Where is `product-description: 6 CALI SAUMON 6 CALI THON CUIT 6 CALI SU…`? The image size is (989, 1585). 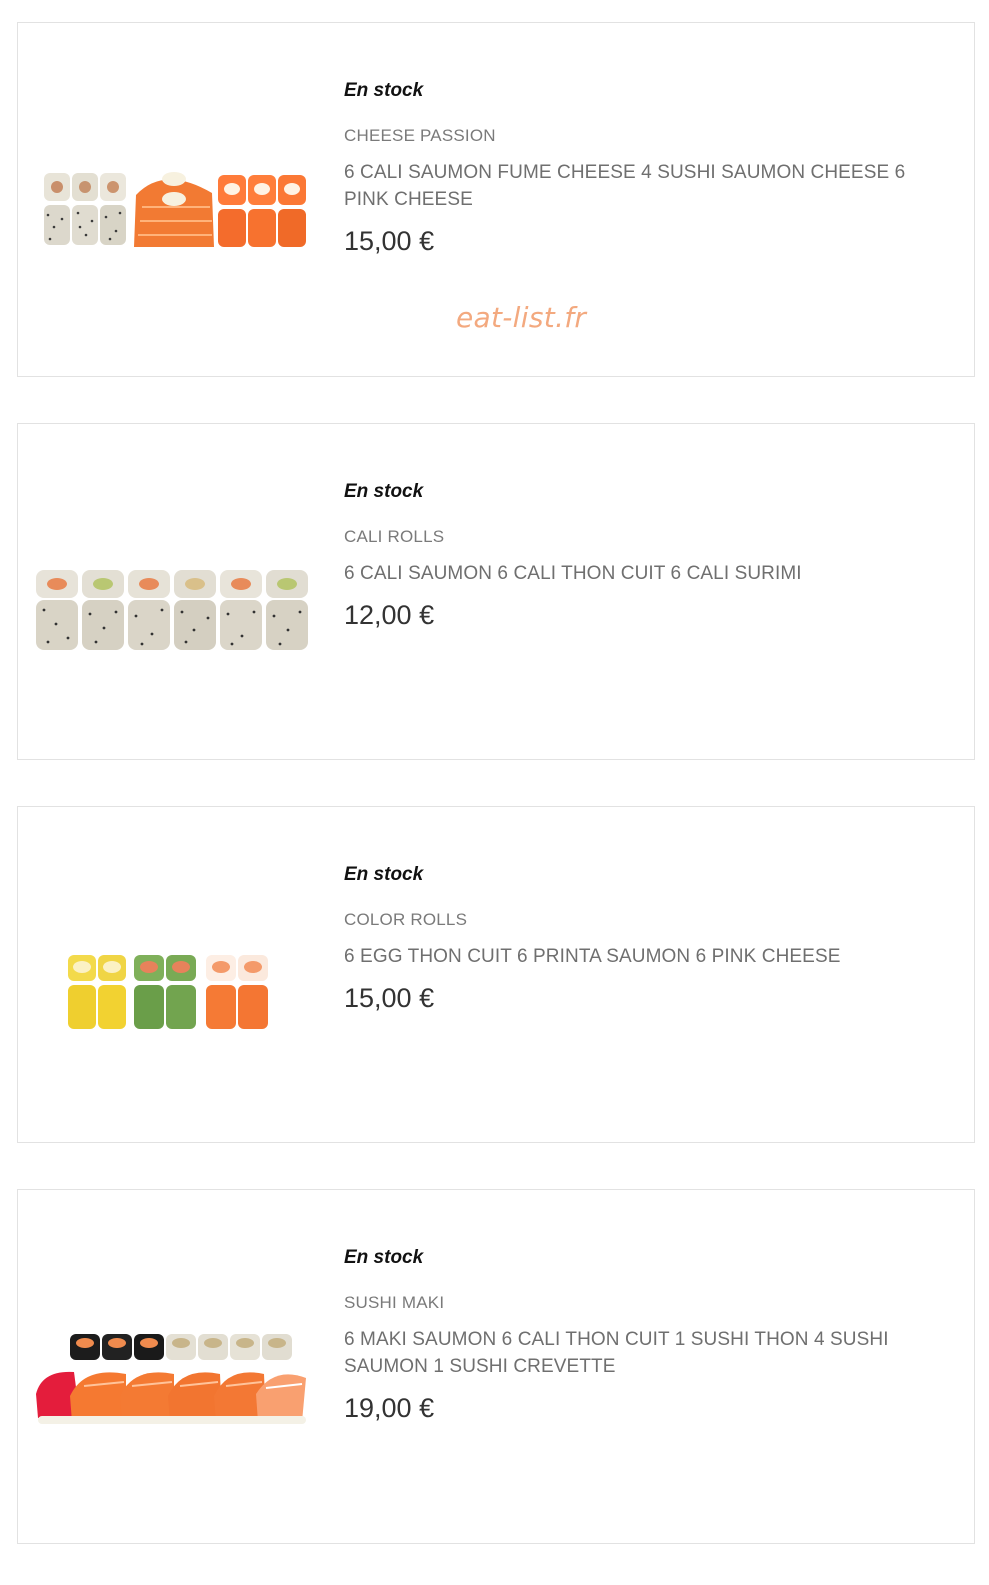
product-description: 6 CALI SAUMON 6 CALI THON CUIT 6 CALI SU… is located at coordinates (573, 573).